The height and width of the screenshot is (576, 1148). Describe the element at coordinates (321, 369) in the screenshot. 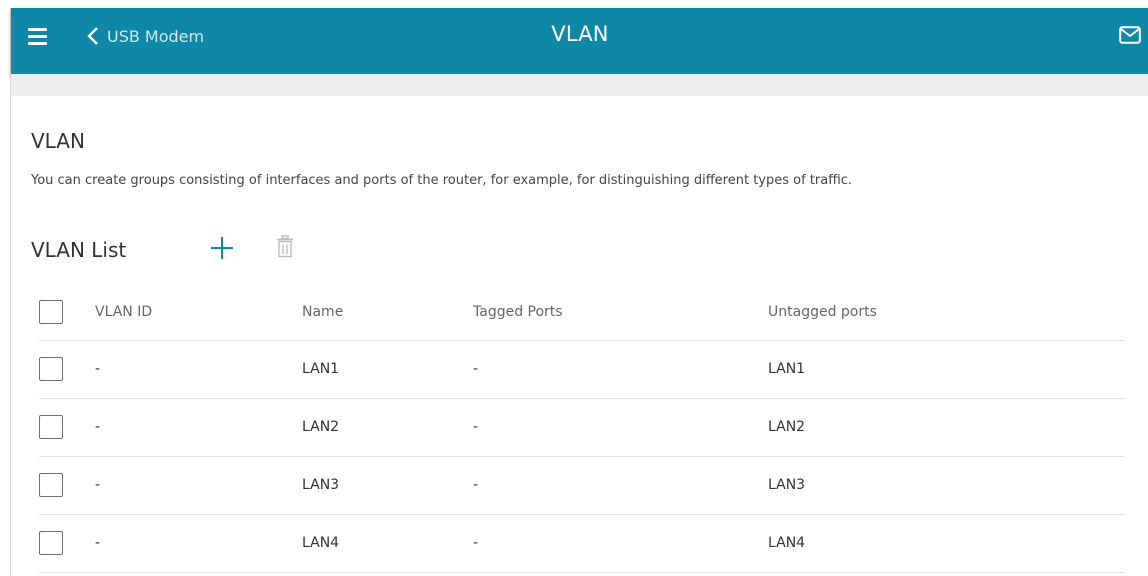

I see `name-cell: LAN1` at that location.